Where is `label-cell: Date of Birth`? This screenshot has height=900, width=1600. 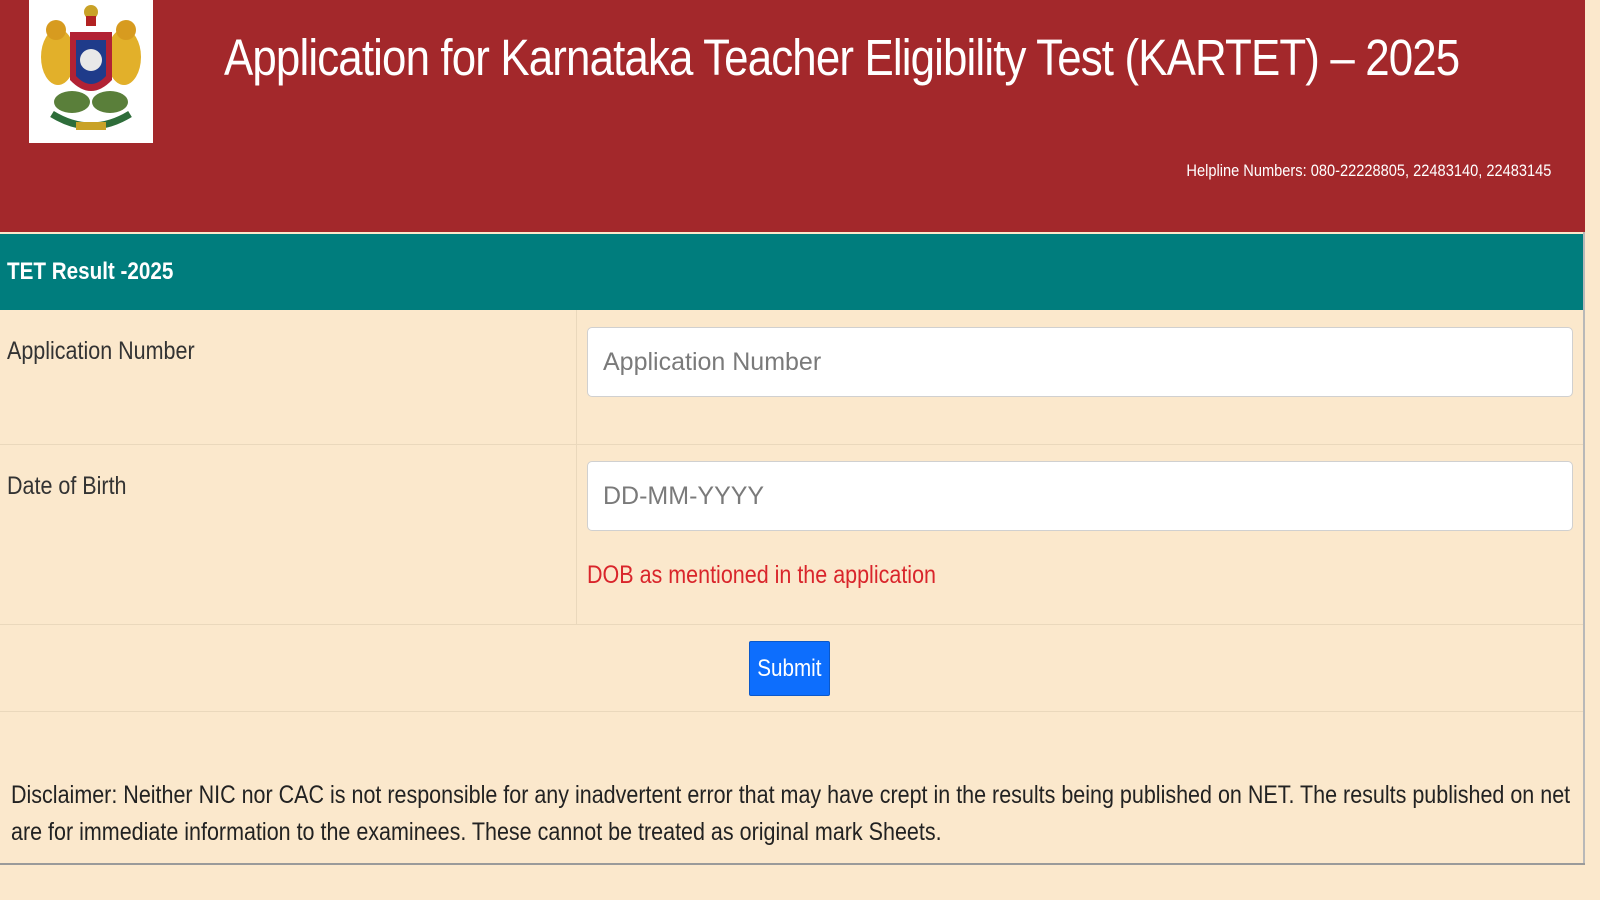
label-cell: Date of Birth is located at coordinates (288, 534).